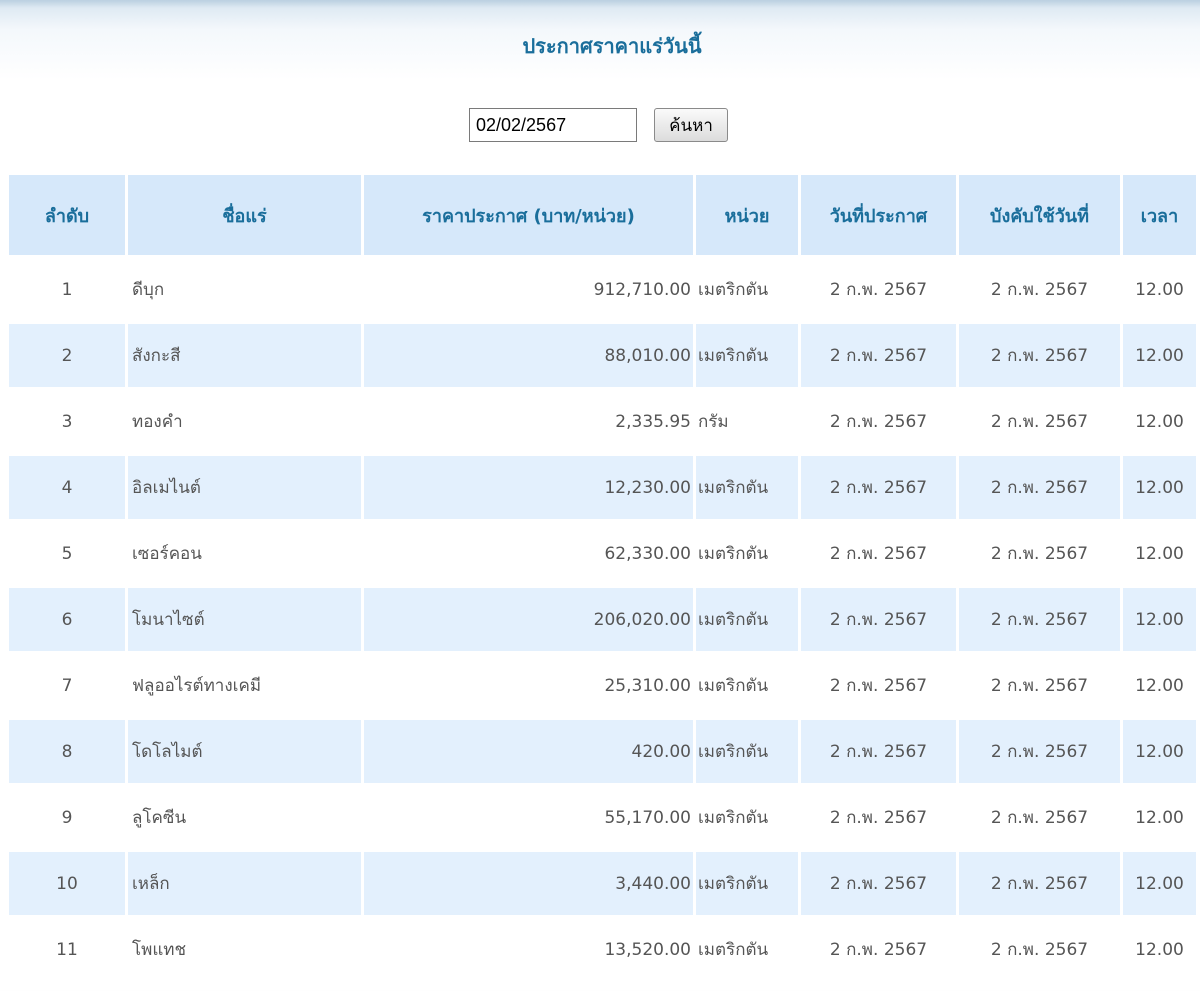 The width and height of the screenshot is (1200, 991). Describe the element at coordinates (157, 422) in the screenshot. I see `cell-name: ทองคำ` at that location.